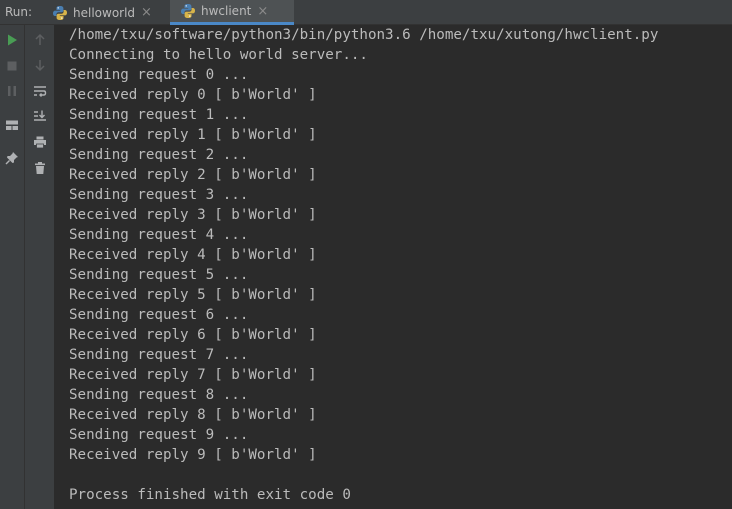 The width and height of the screenshot is (732, 509). Describe the element at coordinates (193, 175) in the screenshot. I see `console-line: Received reply 2 [ b'World' ]` at that location.